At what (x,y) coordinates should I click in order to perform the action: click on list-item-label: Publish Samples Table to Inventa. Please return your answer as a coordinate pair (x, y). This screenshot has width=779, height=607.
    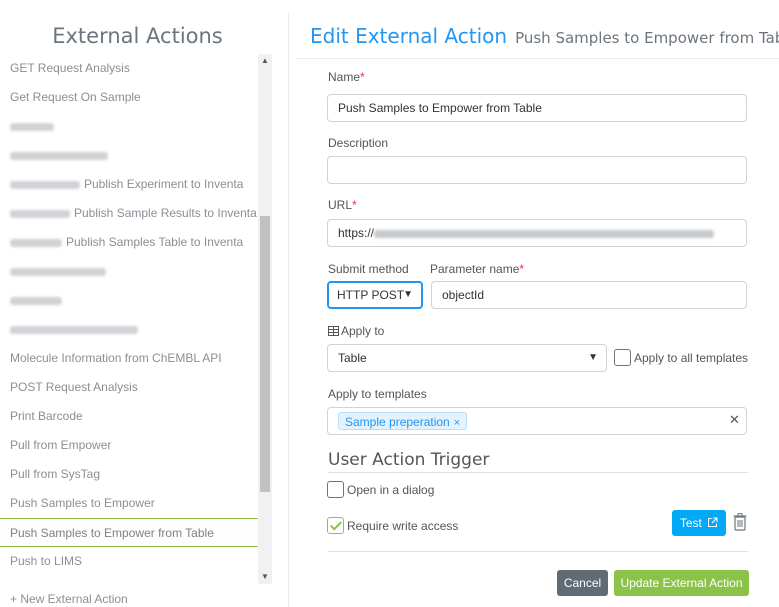
    Looking at the image, I should click on (155, 242).